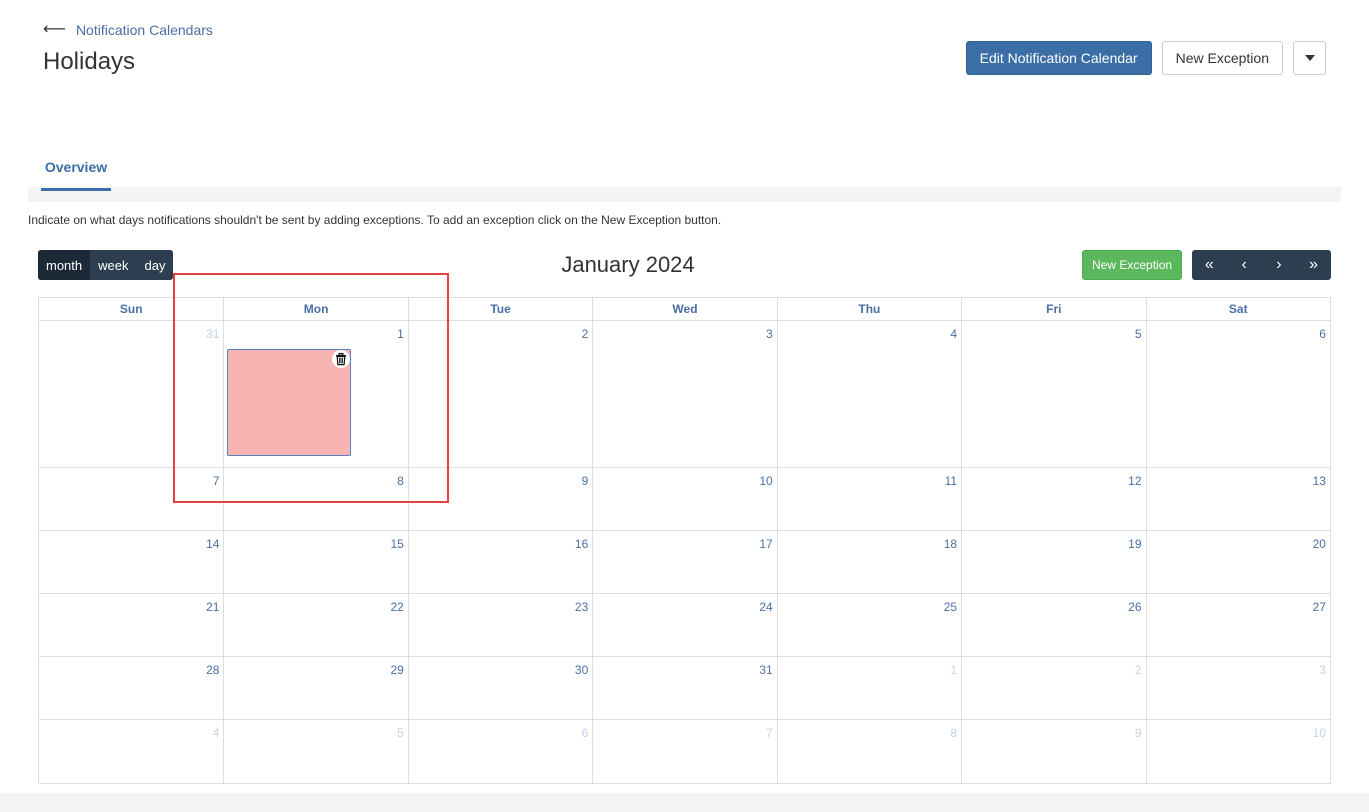  What do you see at coordinates (131, 562) in the screenshot?
I see `day-cell: 14` at bounding box center [131, 562].